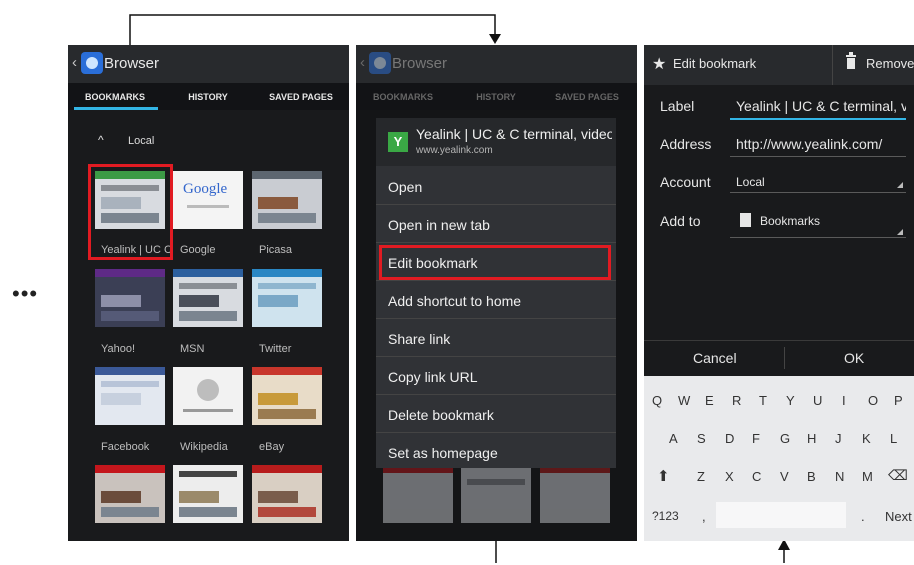 This screenshot has height=565, width=914. What do you see at coordinates (736, 400) in the screenshot?
I see `key-r: R` at bounding box center [736, 400].